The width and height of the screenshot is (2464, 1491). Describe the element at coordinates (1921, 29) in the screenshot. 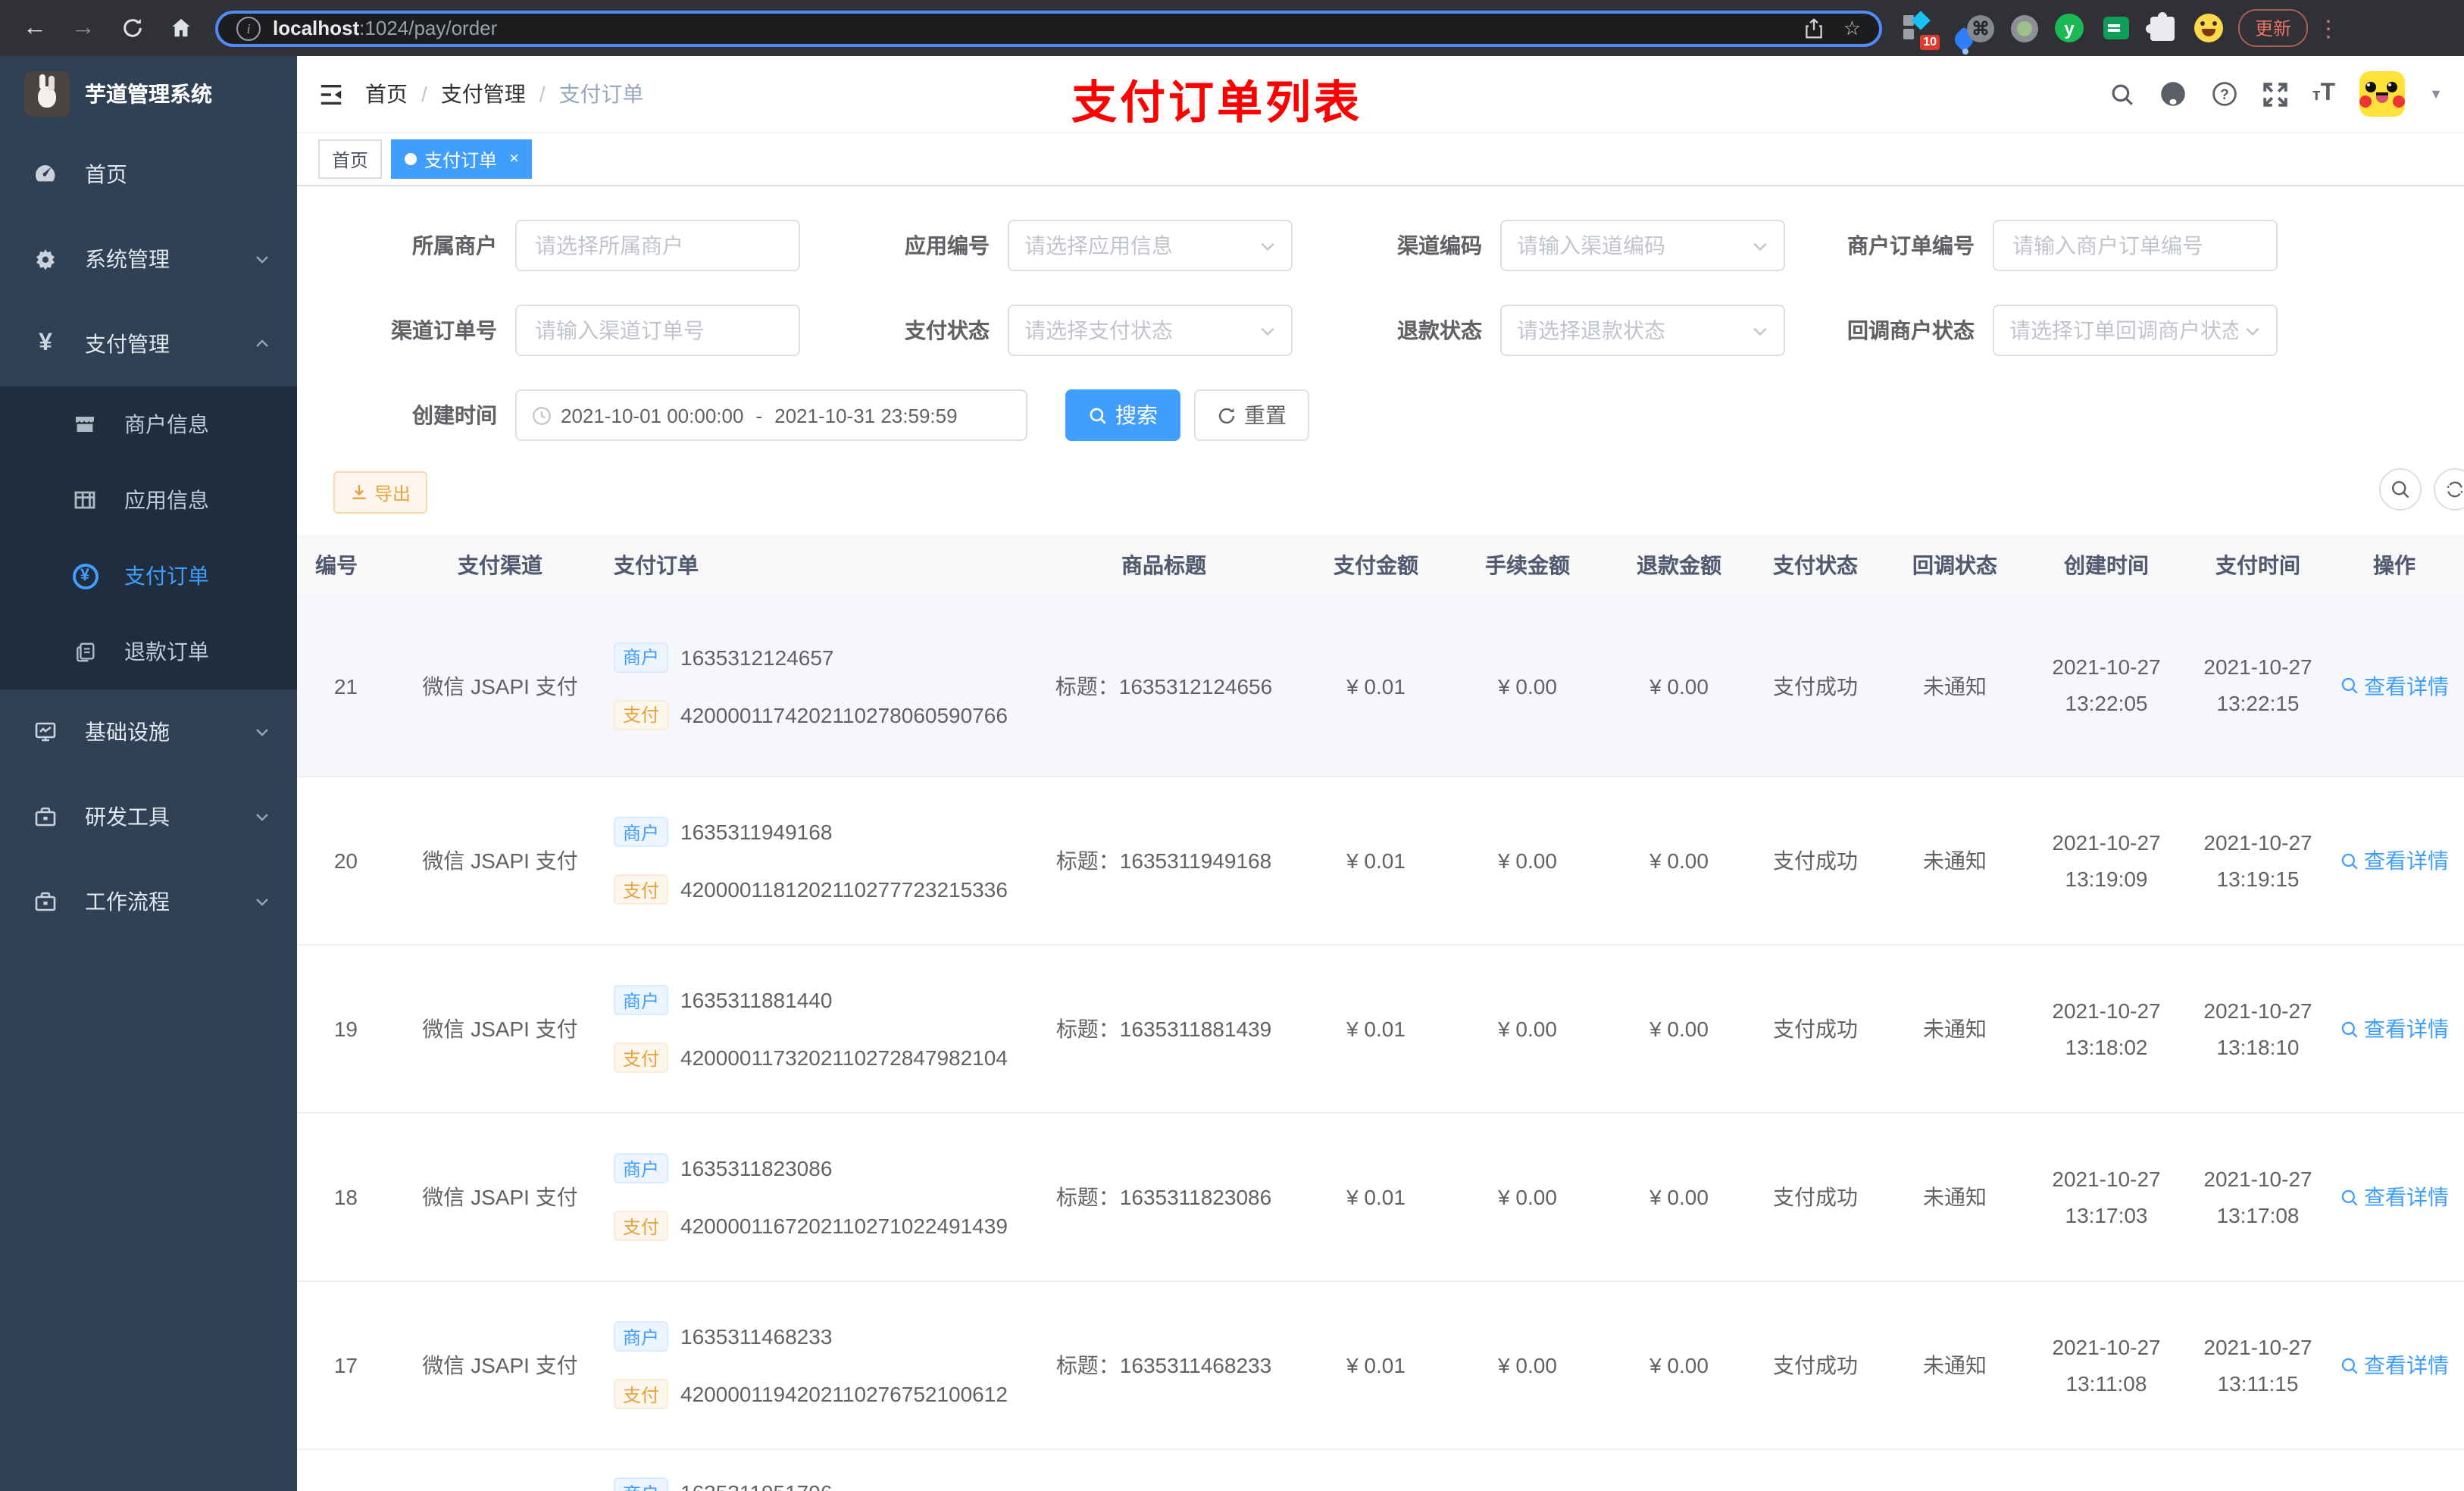

I see `extension-collection-icon: 10` at that location.